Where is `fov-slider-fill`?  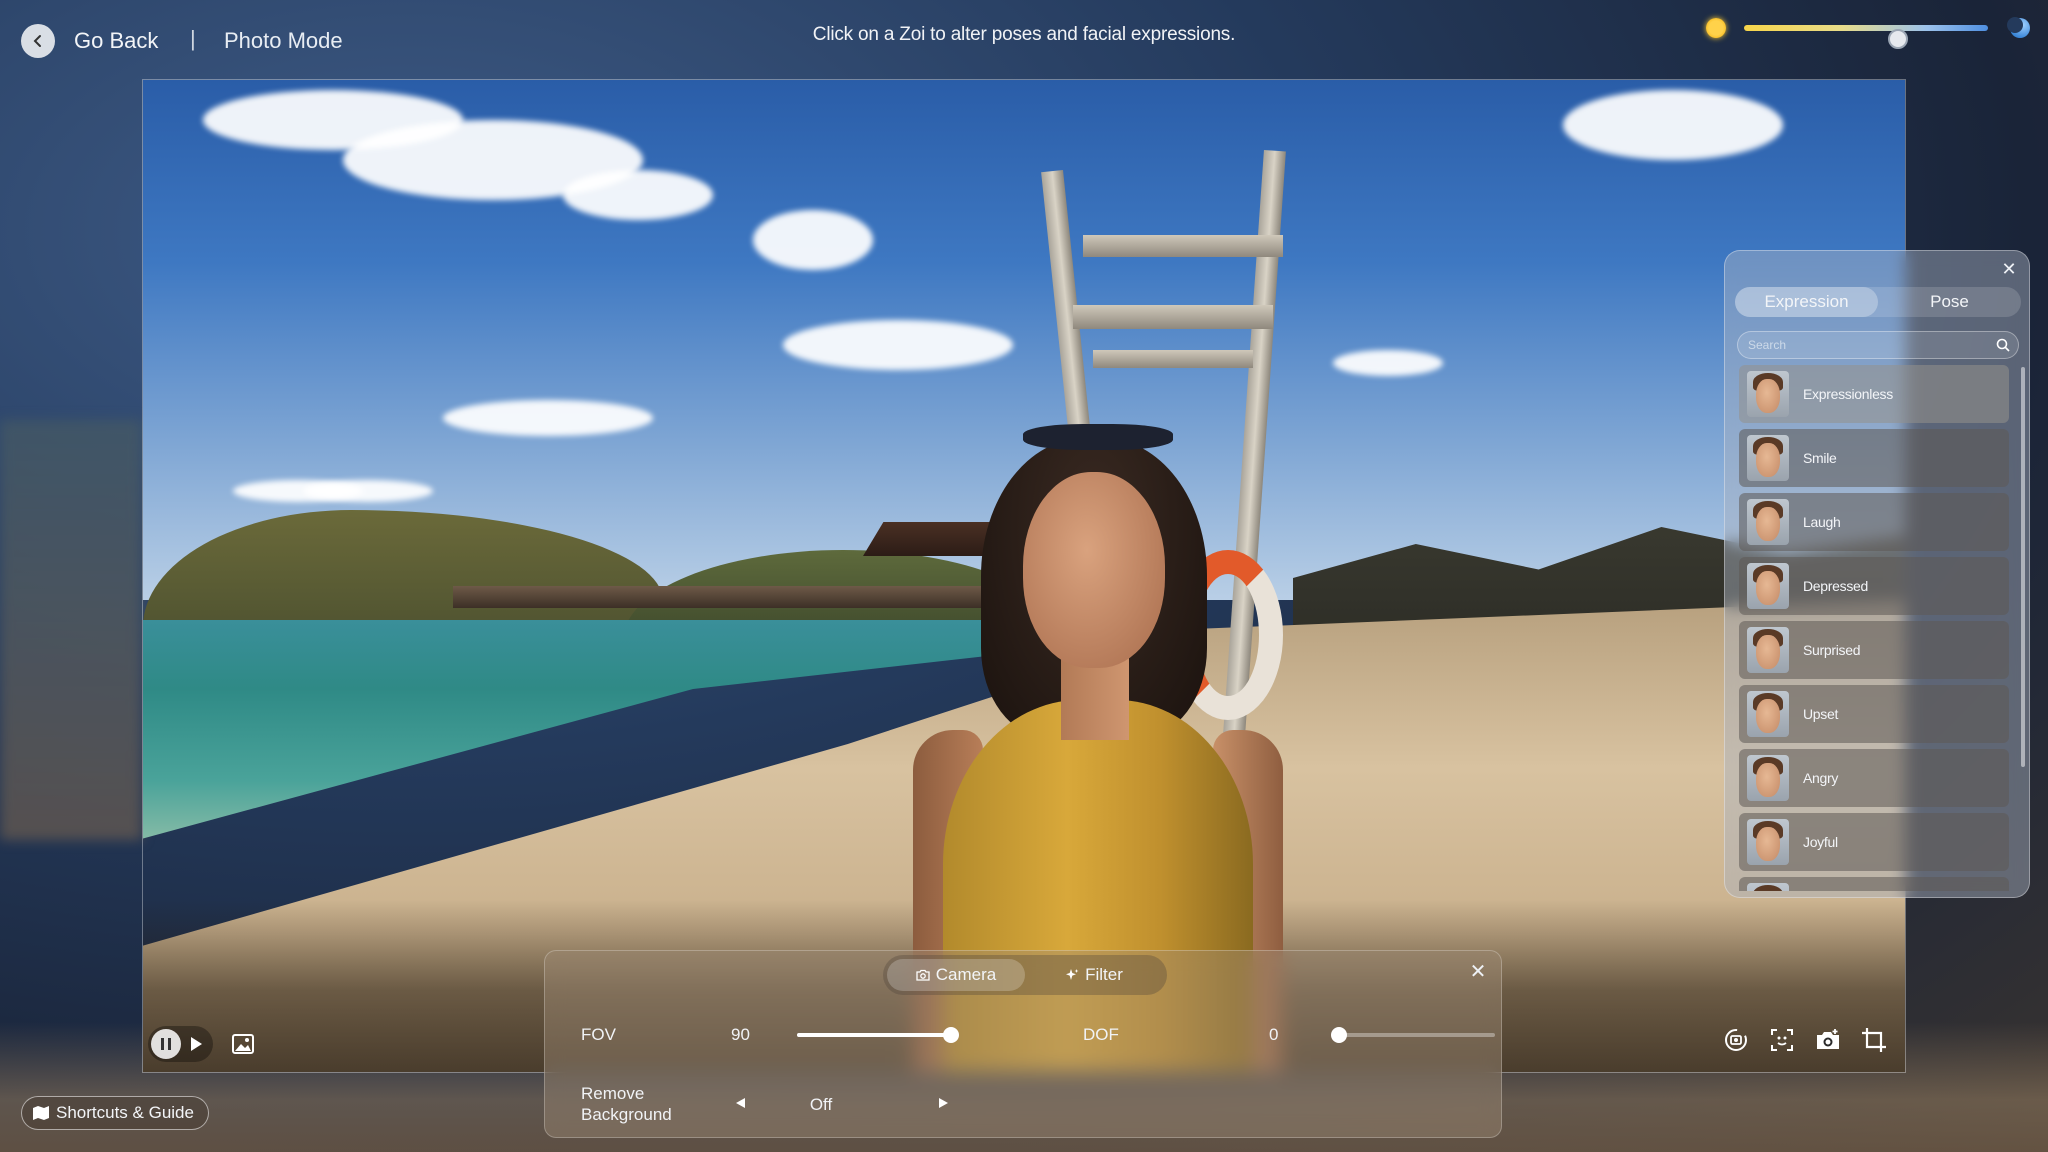
fov-slider-fill is located at coordinates (874, 1035).